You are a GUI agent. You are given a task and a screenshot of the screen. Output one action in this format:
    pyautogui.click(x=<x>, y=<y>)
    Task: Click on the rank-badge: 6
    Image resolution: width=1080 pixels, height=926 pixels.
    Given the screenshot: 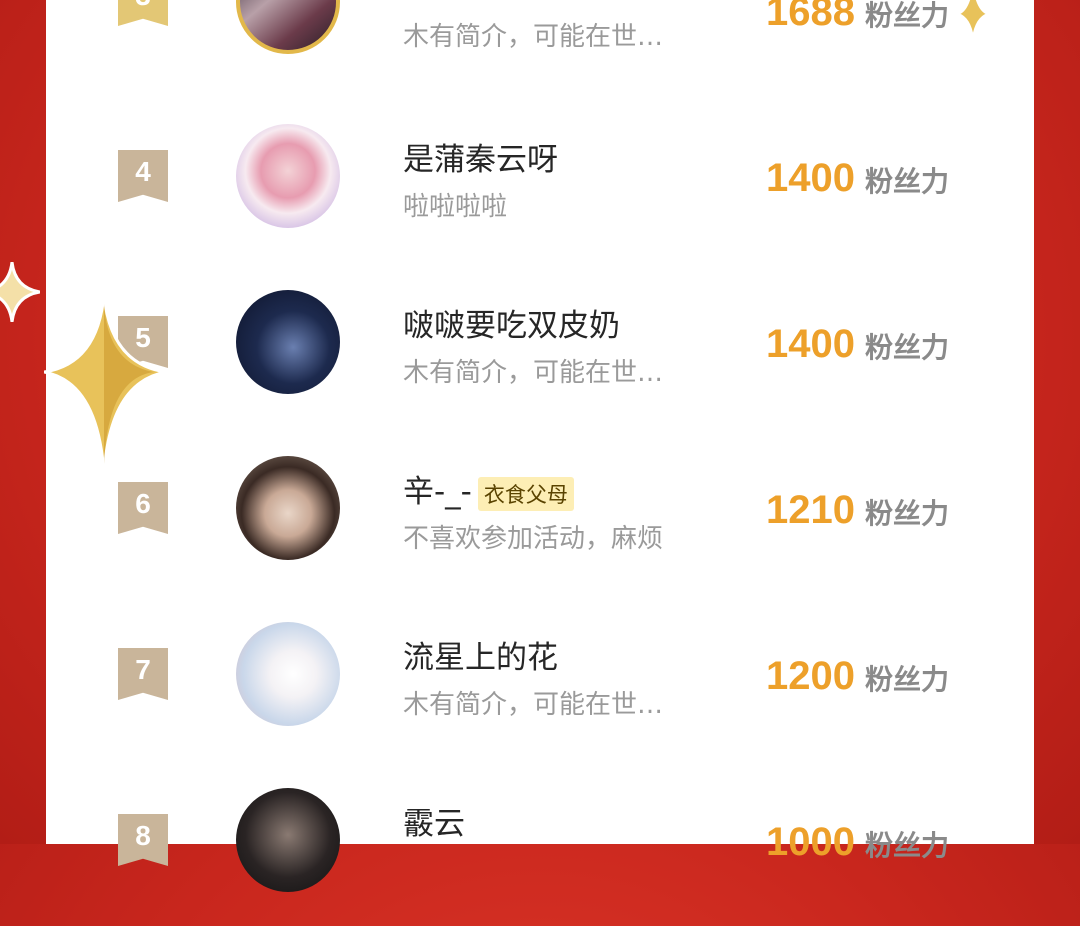 What is the action you would take?
    pyautogui.click(x=143, y=508)
    